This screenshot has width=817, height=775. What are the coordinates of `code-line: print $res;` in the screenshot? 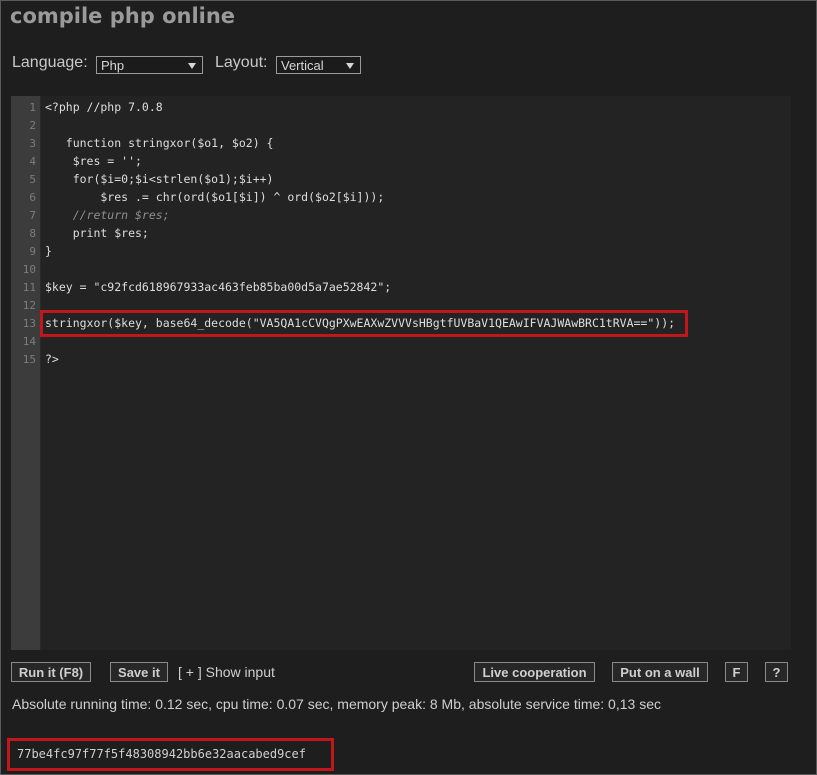 It's located at (97, 233).